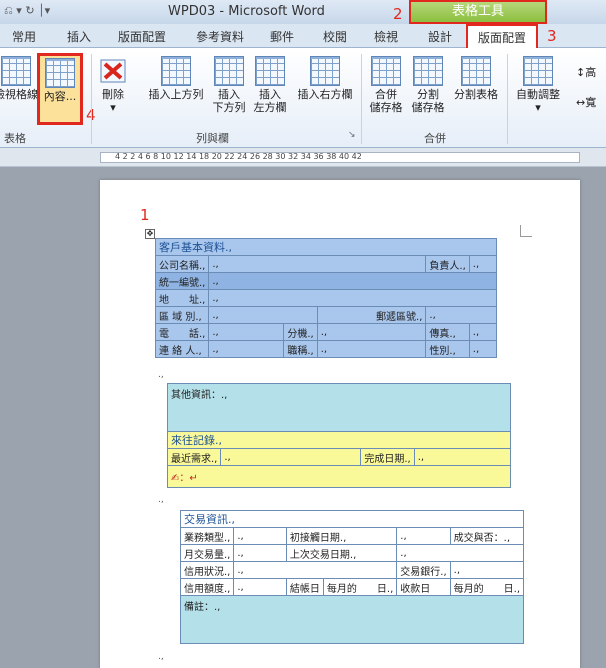 The image size is (606, 668). What do you see at coordinates (538, 71) in the screenshot?
I see `autofit-icon` at bounding box center [538, 71].